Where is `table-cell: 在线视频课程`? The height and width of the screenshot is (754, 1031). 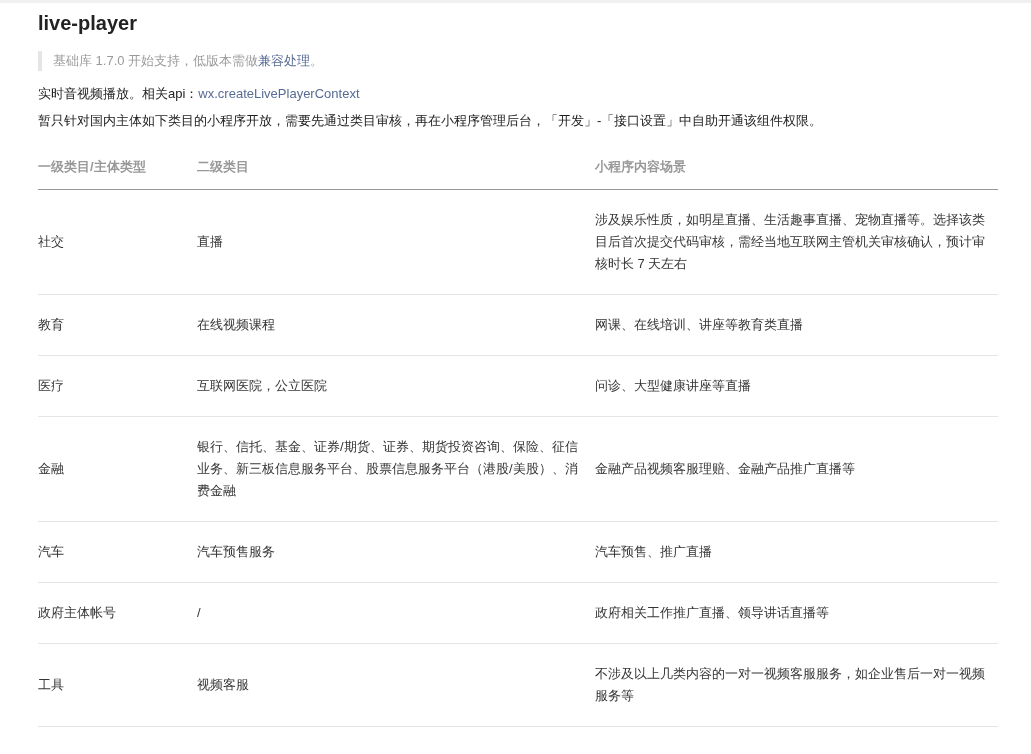
table-cell: 在线视频课程 is located at coordinates (236, 324).